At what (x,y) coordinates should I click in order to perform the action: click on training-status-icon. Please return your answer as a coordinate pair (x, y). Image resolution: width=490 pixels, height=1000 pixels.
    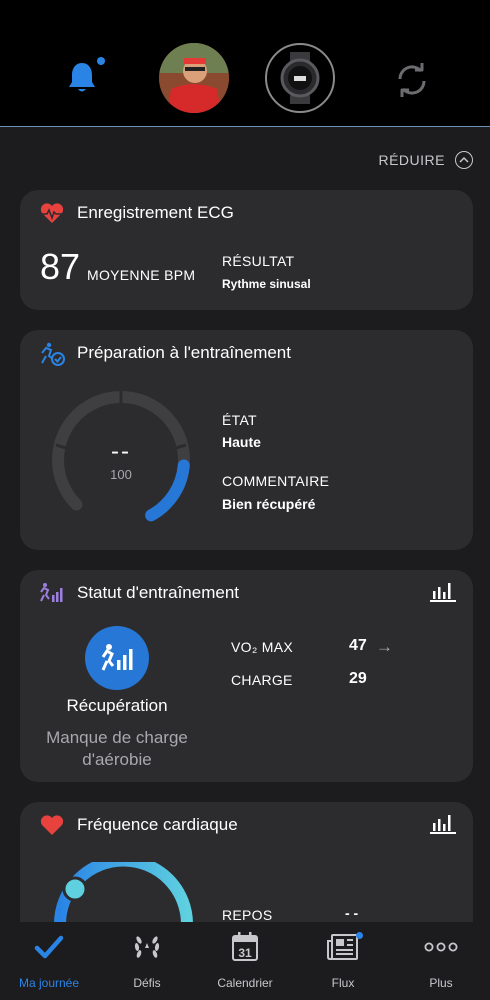
    Looking at the image, I should click on (52, 594).